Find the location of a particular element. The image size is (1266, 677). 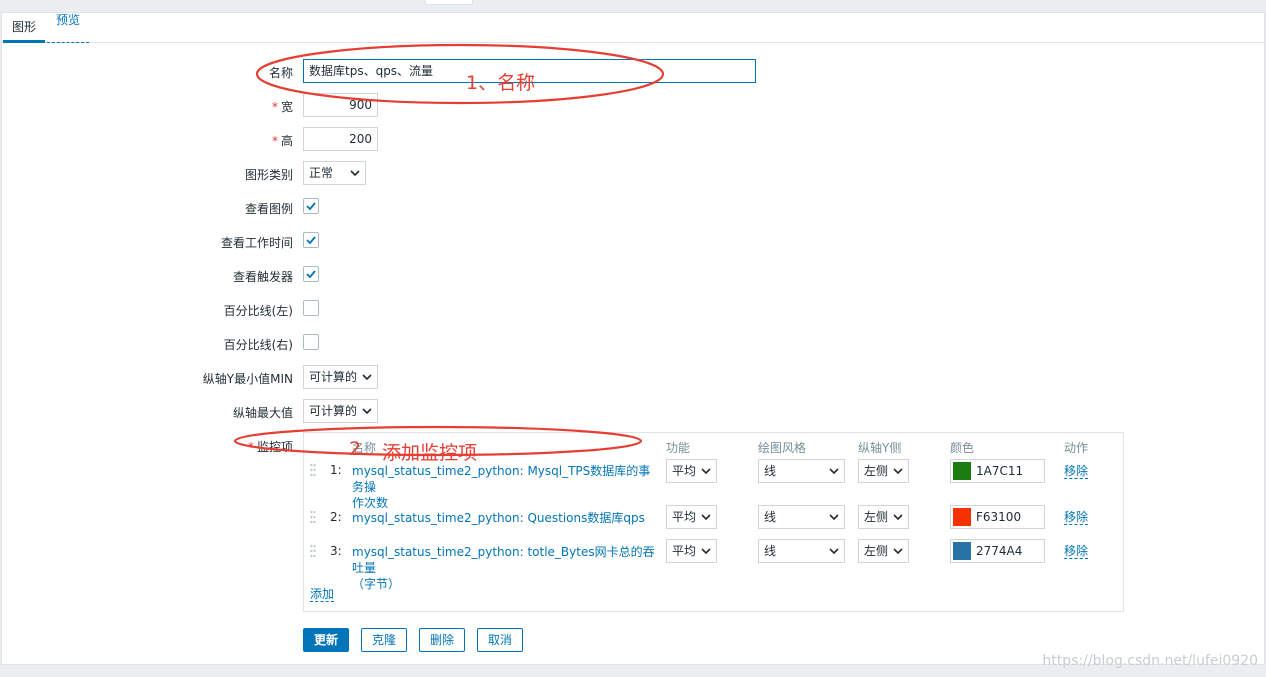

color-picker: 2774A4 is located at coordinates (997, 551).